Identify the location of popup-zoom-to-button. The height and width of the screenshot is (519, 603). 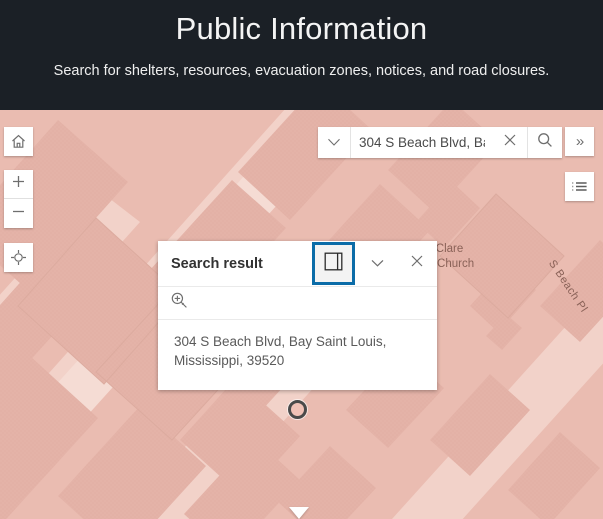
(179, 303).